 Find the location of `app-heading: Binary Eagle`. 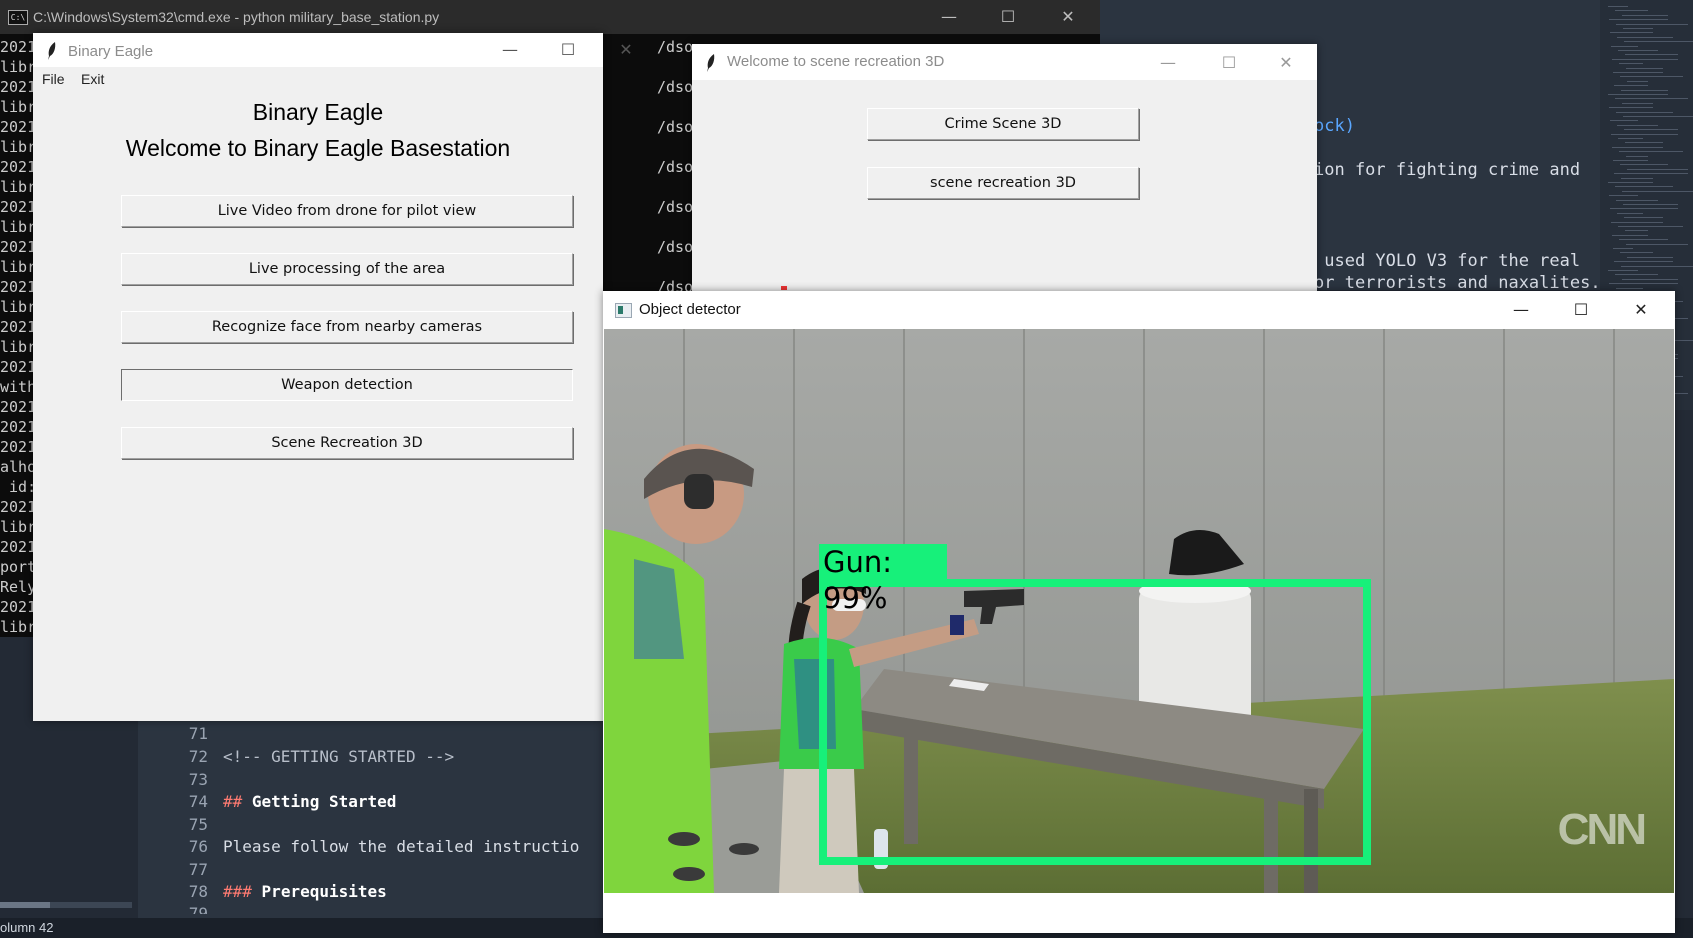

app-heading: Binary Eagle is located at coordinates (318, 112).